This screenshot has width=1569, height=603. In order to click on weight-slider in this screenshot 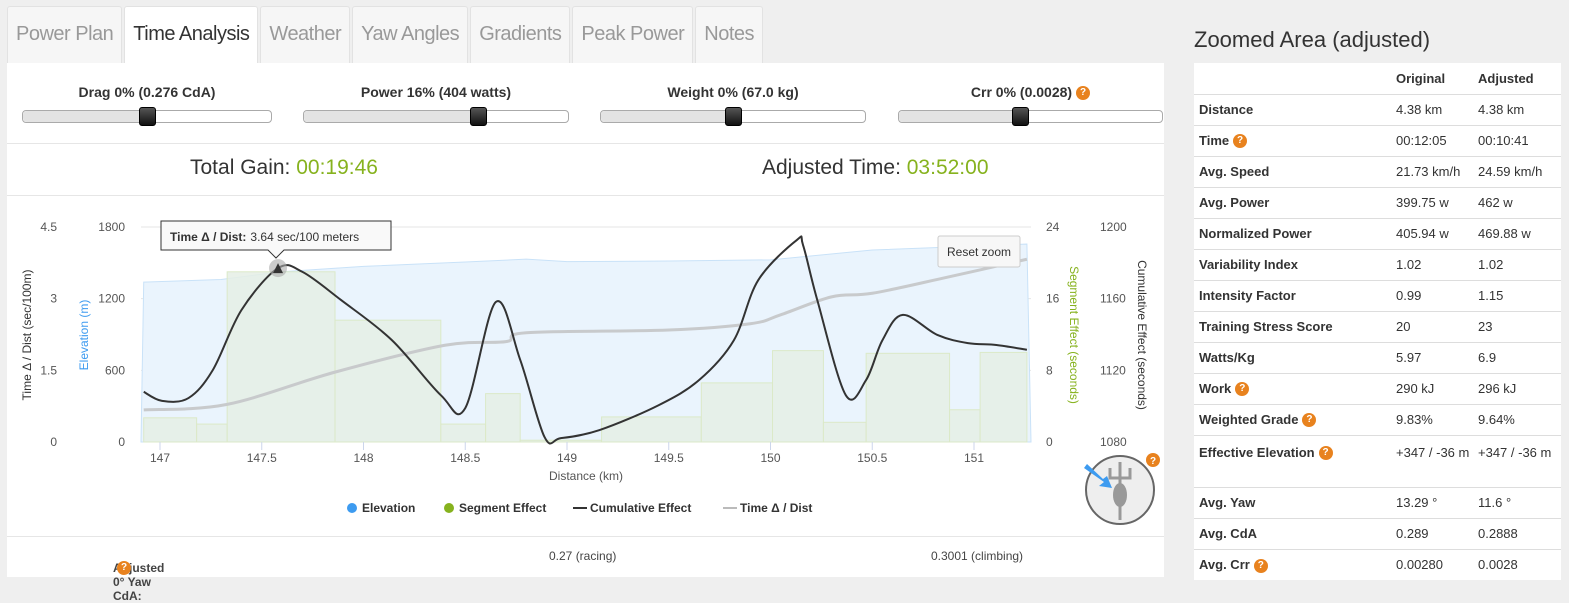, I will do `click(733, 116)`.